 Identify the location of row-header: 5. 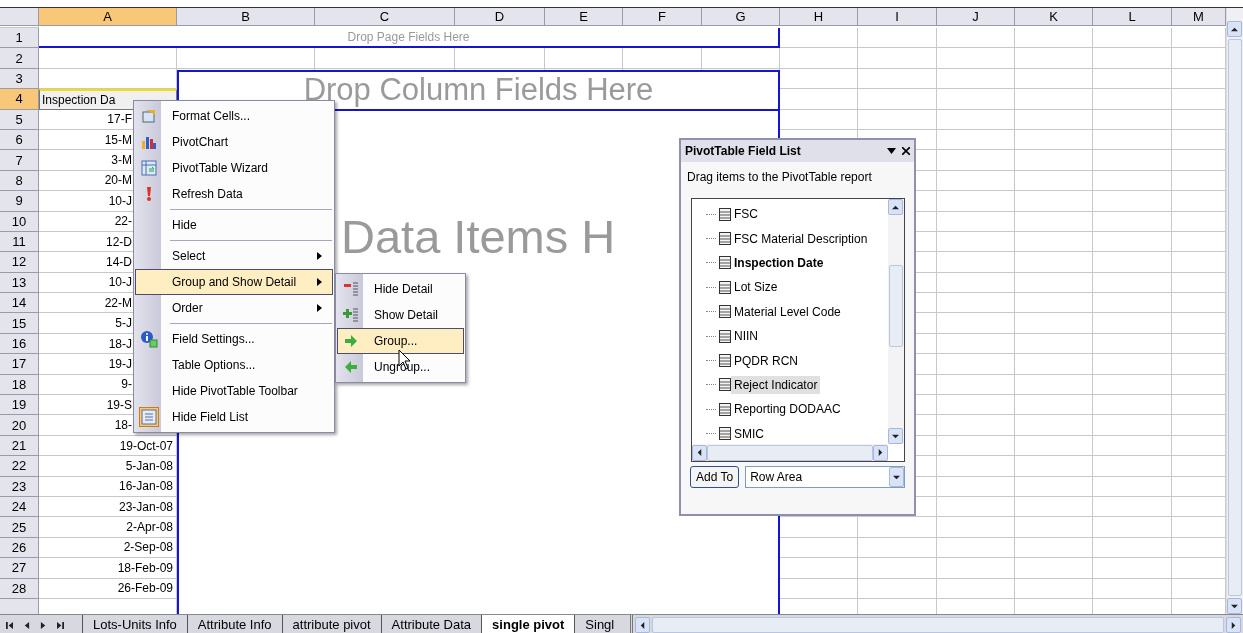
(19, 119).